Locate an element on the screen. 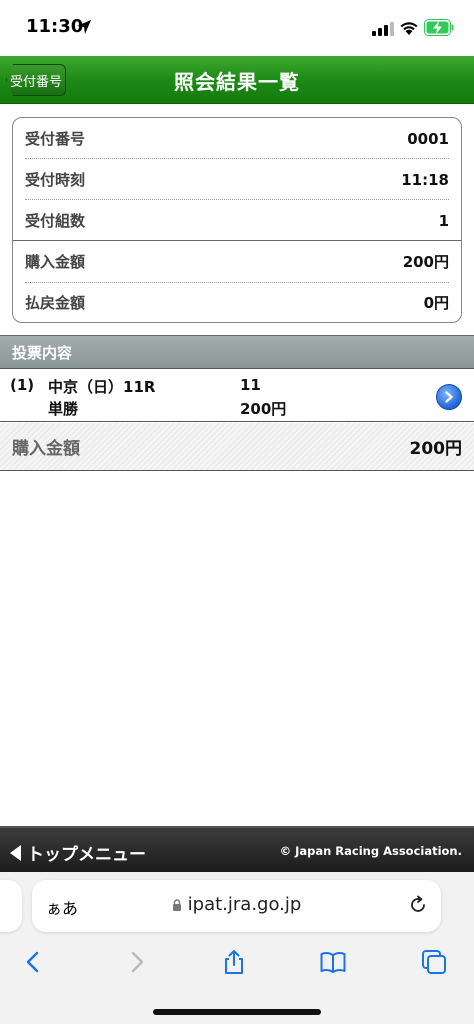 This screenshot has width=474, height=1024. page-header: 受付番号 照会結果一覧 is located at coordinates (237, 80).